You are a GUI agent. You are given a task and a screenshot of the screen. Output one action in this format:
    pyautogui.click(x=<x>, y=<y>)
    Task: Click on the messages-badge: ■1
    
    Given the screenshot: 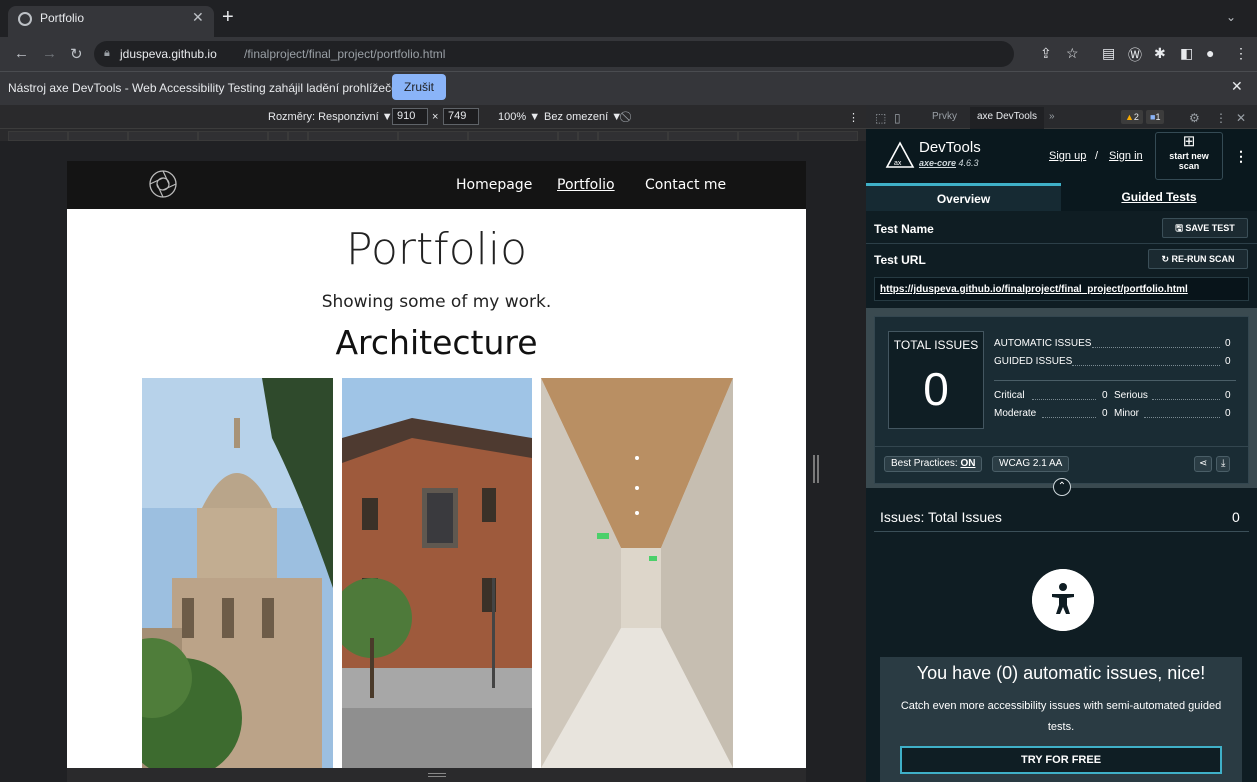 What is the action you would take?
    pyautogui.click(x=1155, y=117)
    